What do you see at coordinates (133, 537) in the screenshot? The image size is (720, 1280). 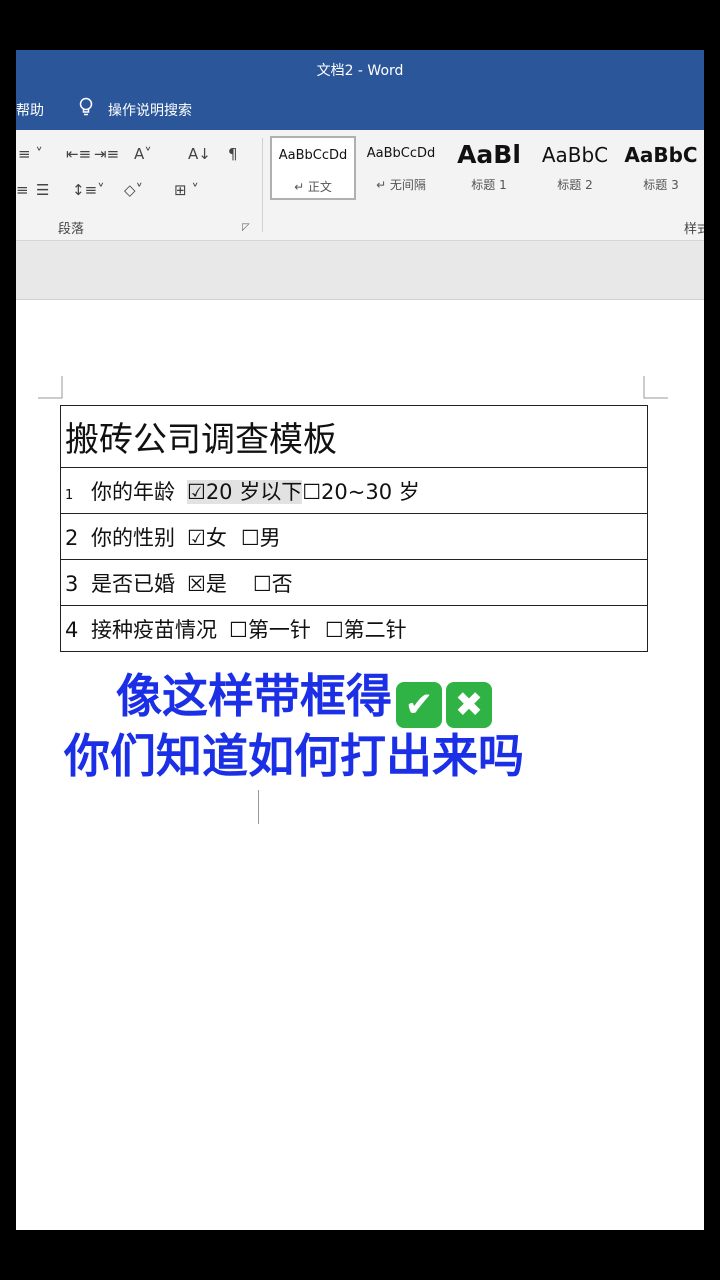 I see `question-text: 你的性别` at bounding box center [133, 537].